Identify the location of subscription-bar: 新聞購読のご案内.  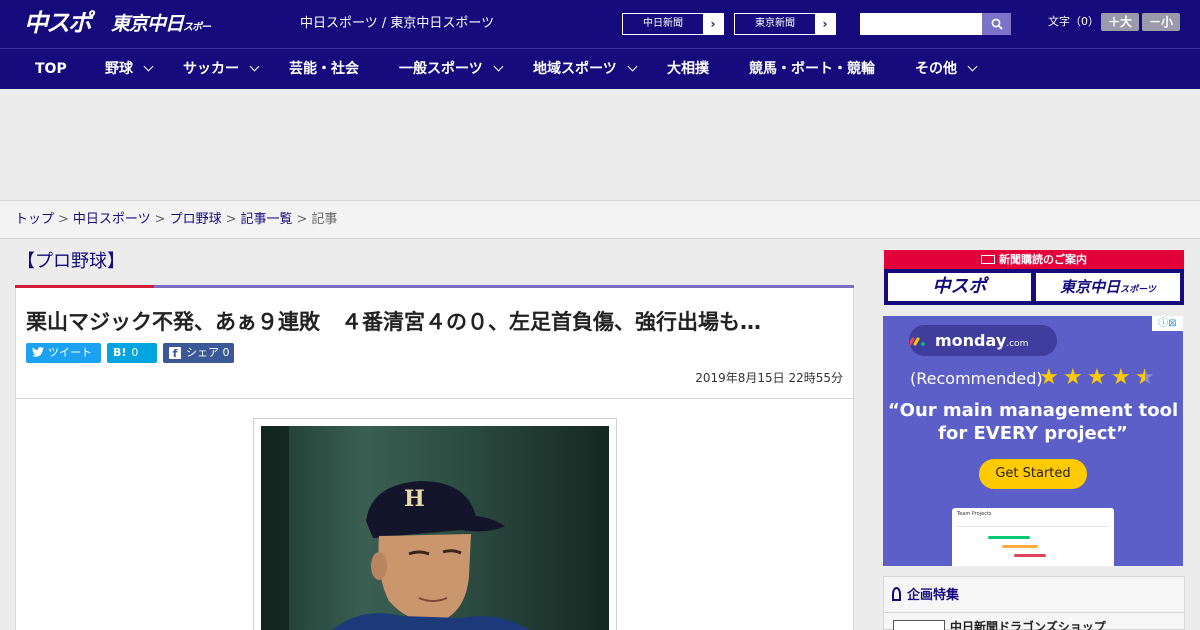
(1034, 259).